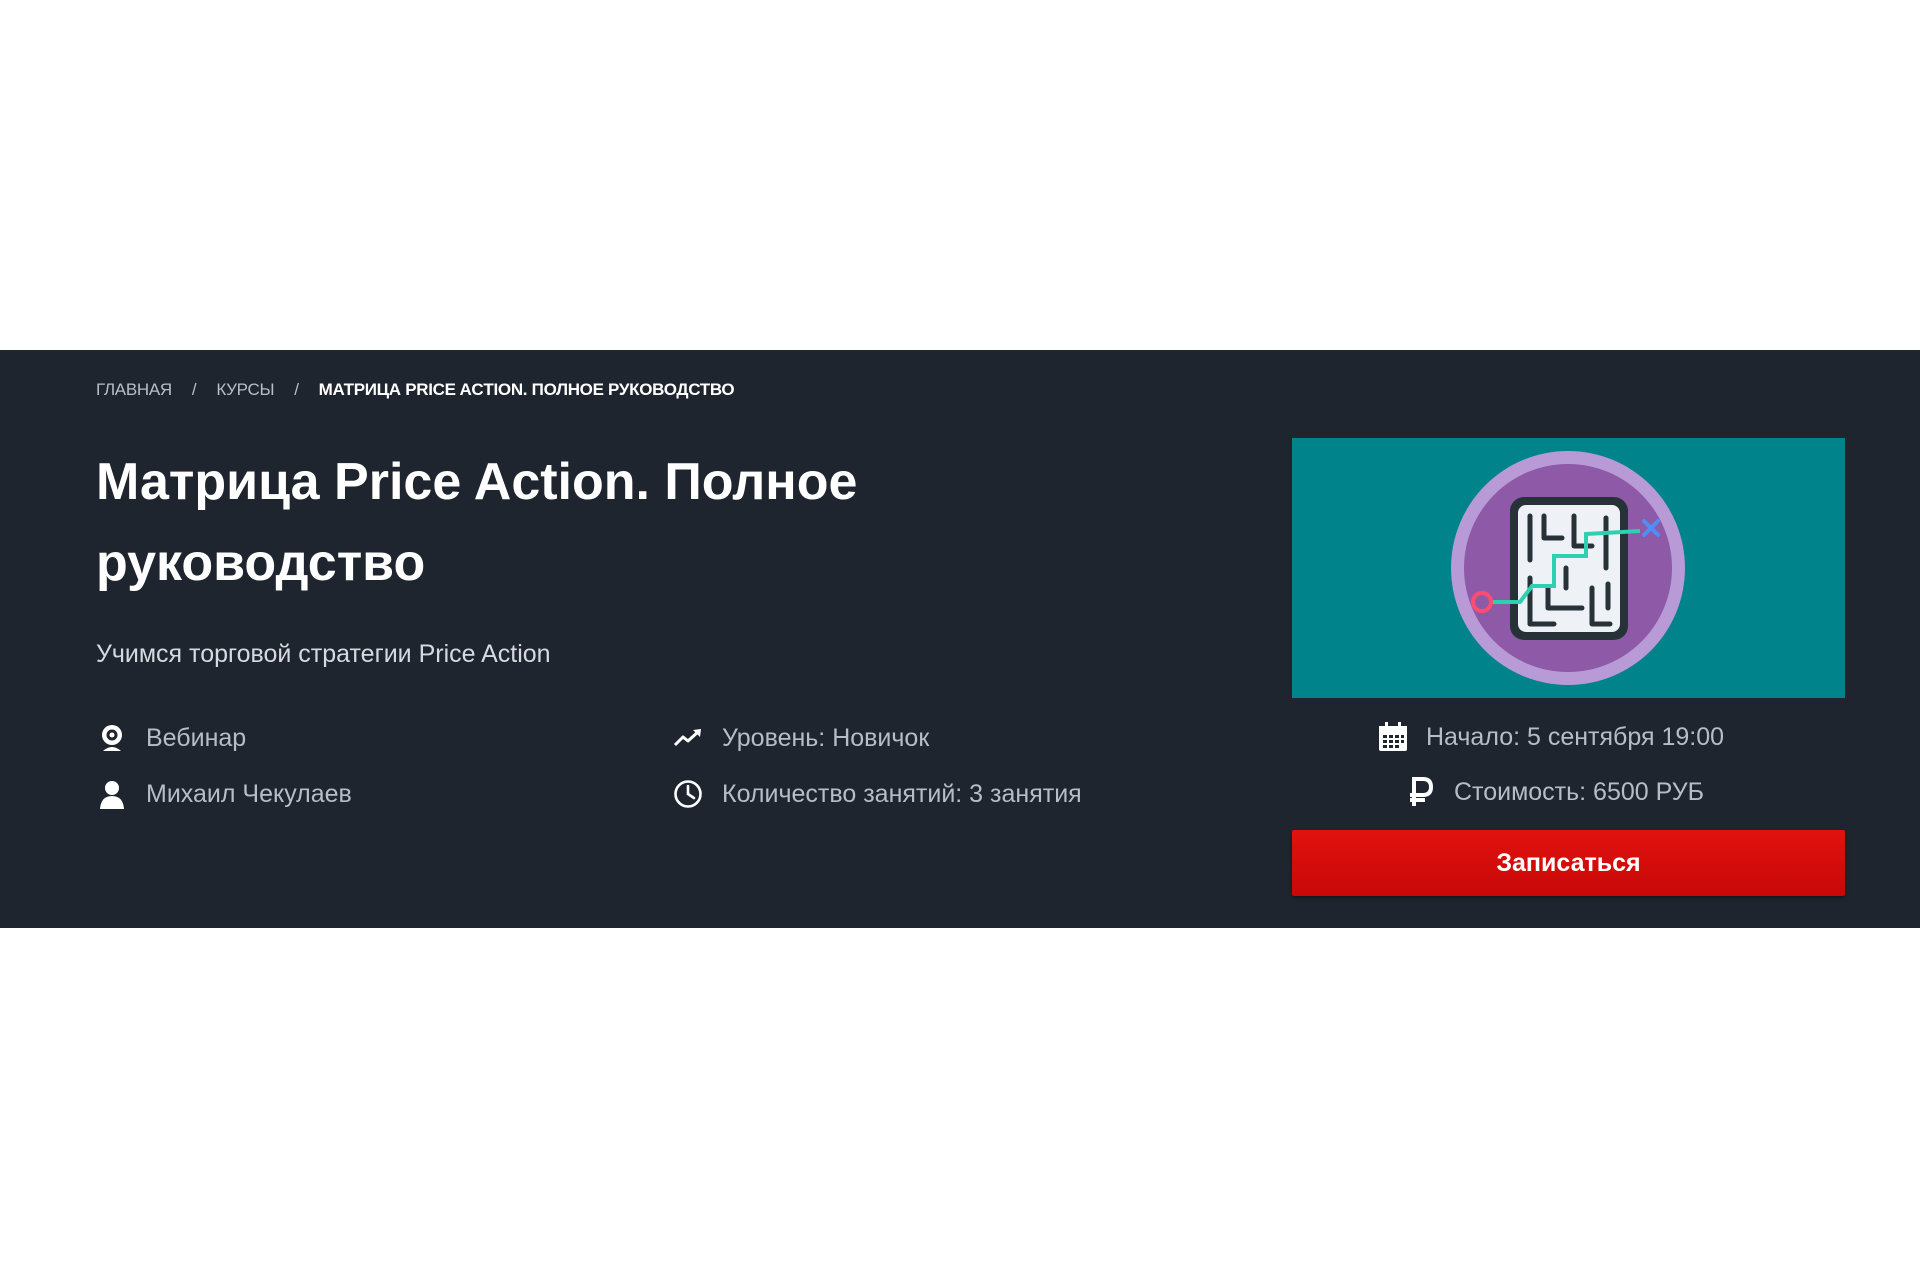 This screenshot has height=1280, width=1920. Describe the element at coordinates (245, 390) in the screenshot. I see `breadcrumb-courses: Курсы` at that location.